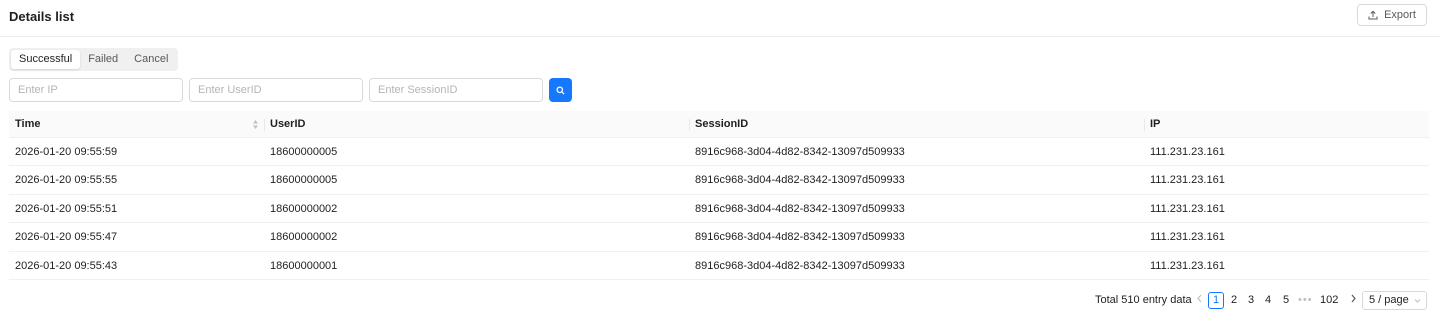 The width and height of the screenshot is (1440, 327). I want to click on column-header-userid: UserID, so click(288, 124).